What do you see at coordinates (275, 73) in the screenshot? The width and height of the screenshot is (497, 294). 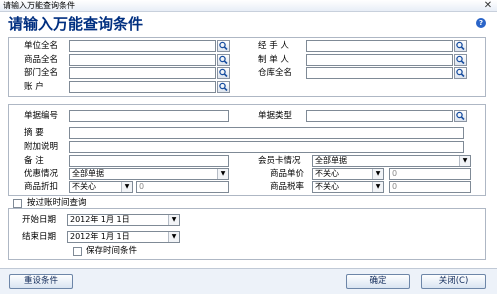 I see `warehouse-label: 仓库全名` at bounding box center [275, 73].